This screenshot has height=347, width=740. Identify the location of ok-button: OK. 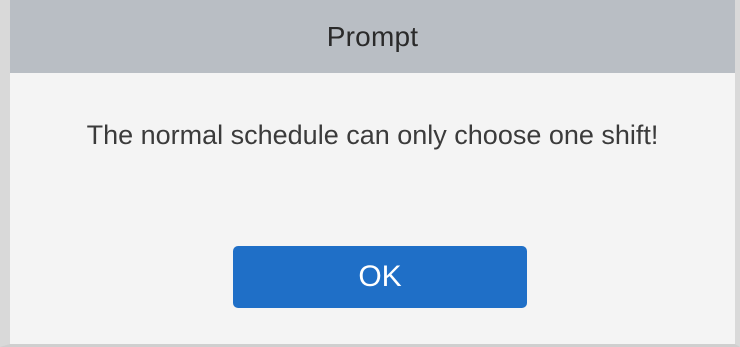
(380, 277).